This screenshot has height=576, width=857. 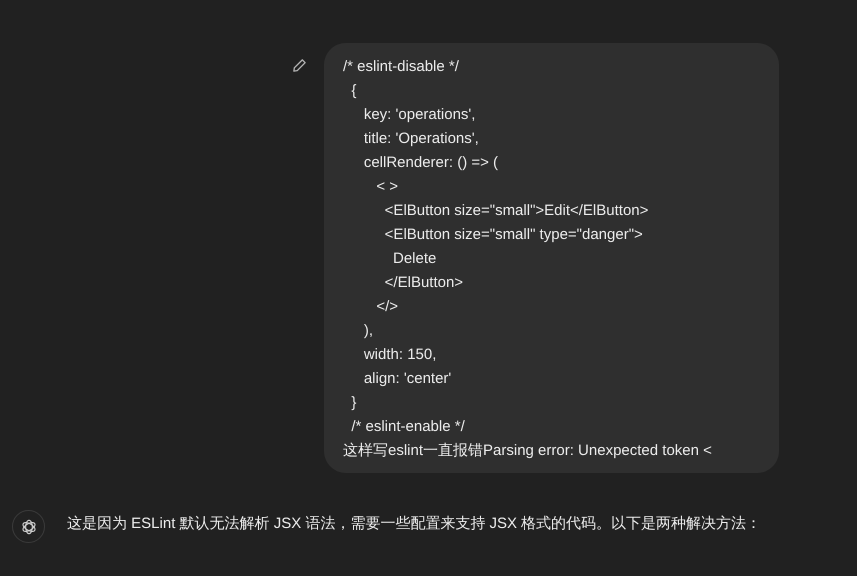 I want to click on message-line: width: 150,, so click(x=399, y=355).